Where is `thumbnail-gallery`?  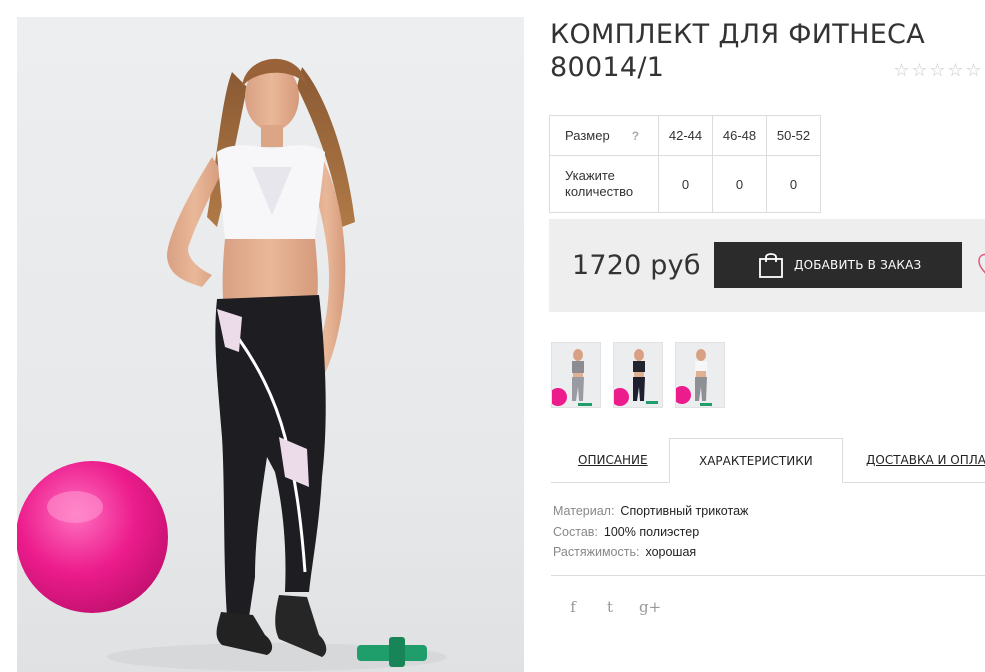
thumbnail-gallery is located at coordinates (638, 375).